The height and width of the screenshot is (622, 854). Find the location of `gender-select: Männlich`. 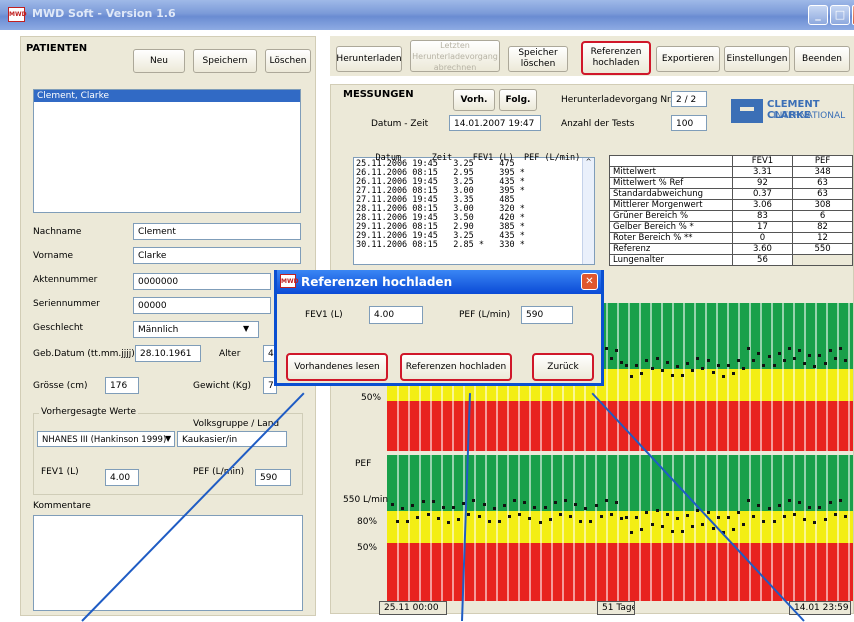

gender-select: Männlich is located at coordinates (196, 329).